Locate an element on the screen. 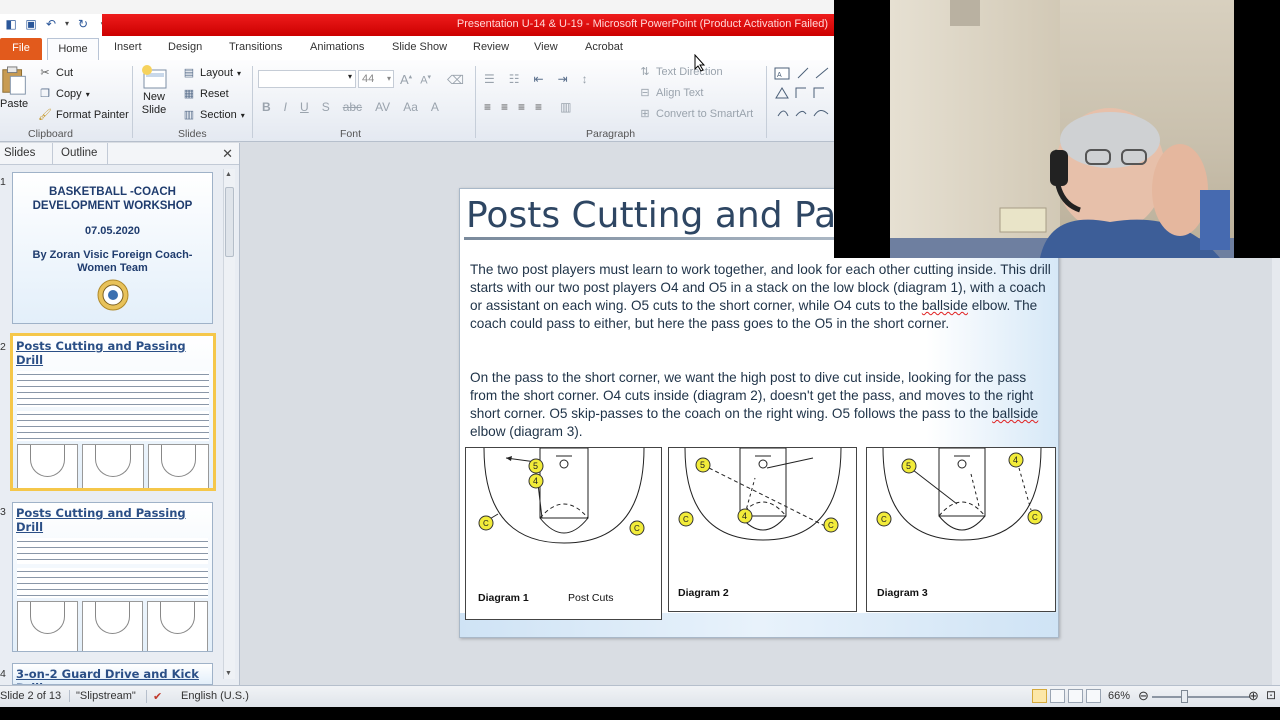 This screenshot has width=1280, height=720. zoom-slider-thumb is located at coordinates (1184, 696).